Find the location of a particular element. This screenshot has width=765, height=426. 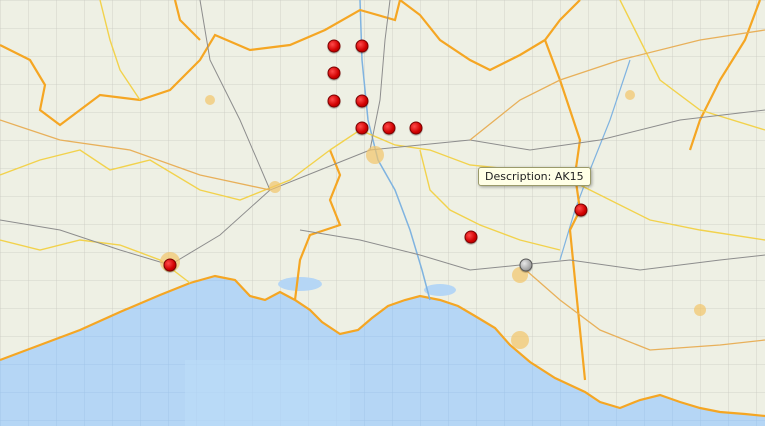

lagoon is located at coordinates (300, 284).